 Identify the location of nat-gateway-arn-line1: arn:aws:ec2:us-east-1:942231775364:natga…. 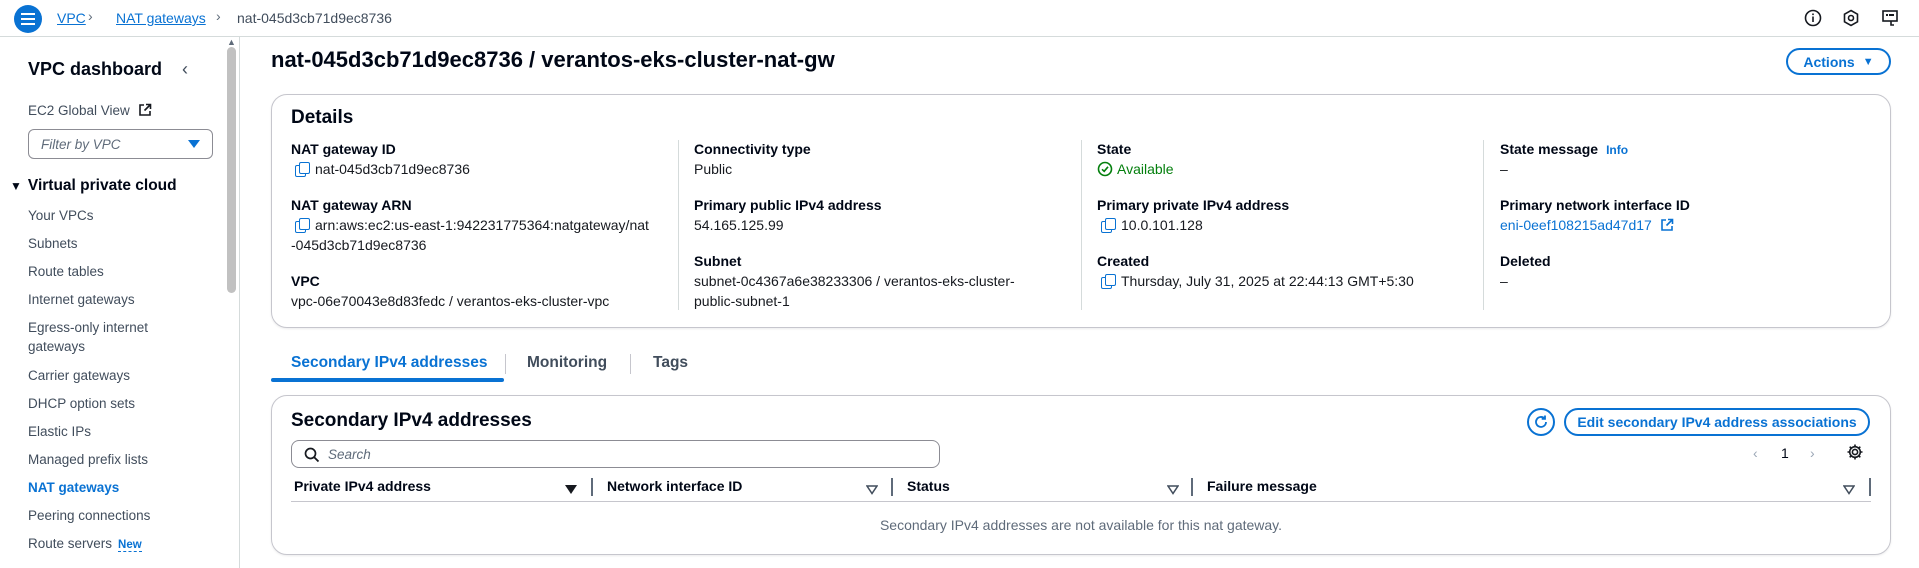
(482, 225).